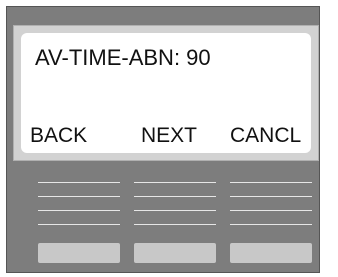 The height and width of the screenshot is (277, 338). What do you see at coordinates (79, 253) in the screenshot?
I see `softkey-back-button` at bounding box center [79, 253].